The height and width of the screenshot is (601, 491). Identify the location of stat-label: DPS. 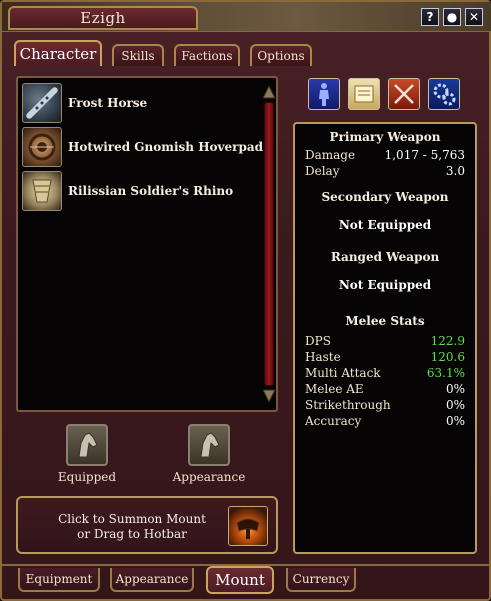
(318, 341).